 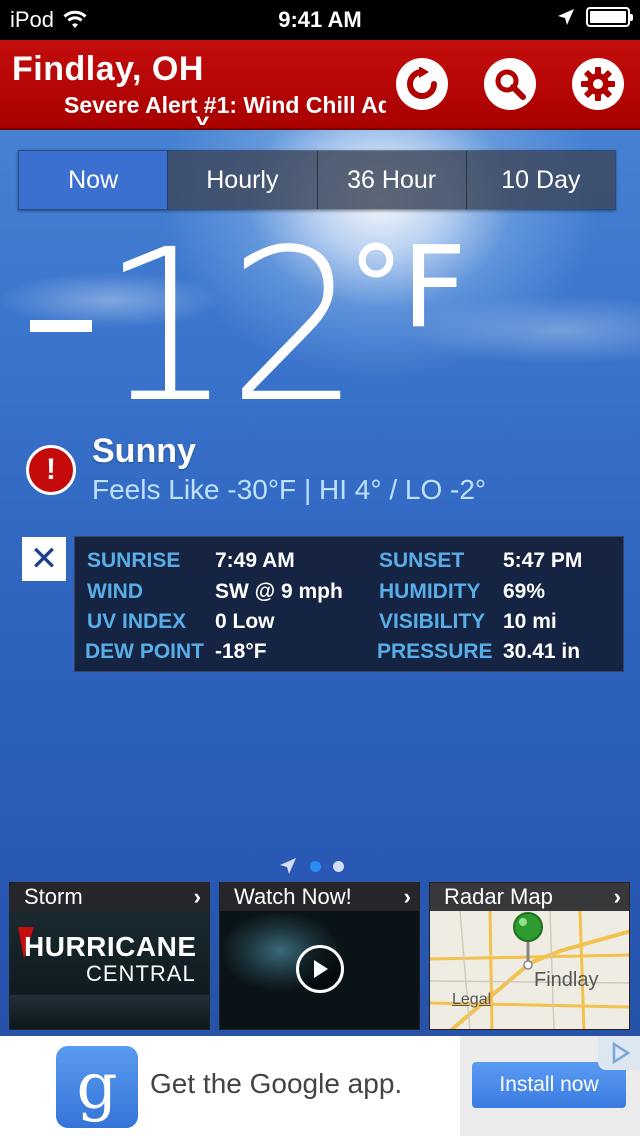 I want to click on settings-button, so click(x=598, y=84).